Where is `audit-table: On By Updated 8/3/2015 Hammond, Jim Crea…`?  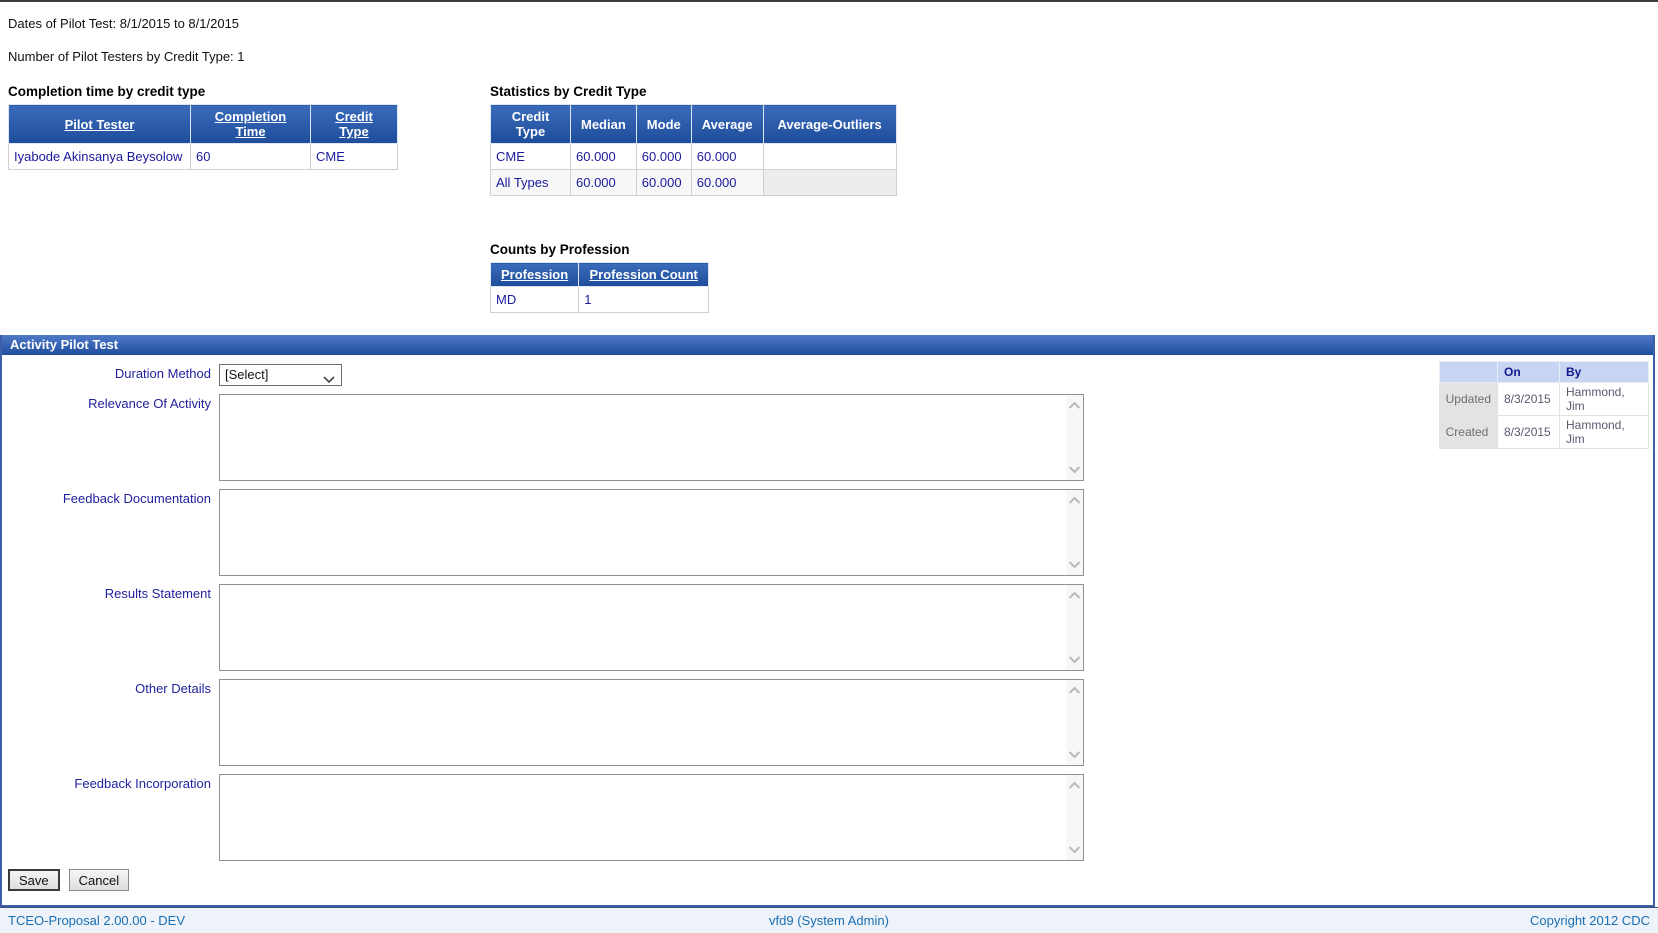
audit-table: On By Updated 8/3/2015 Hammond, Jim Crea… is located at coordinates (1543, 405).